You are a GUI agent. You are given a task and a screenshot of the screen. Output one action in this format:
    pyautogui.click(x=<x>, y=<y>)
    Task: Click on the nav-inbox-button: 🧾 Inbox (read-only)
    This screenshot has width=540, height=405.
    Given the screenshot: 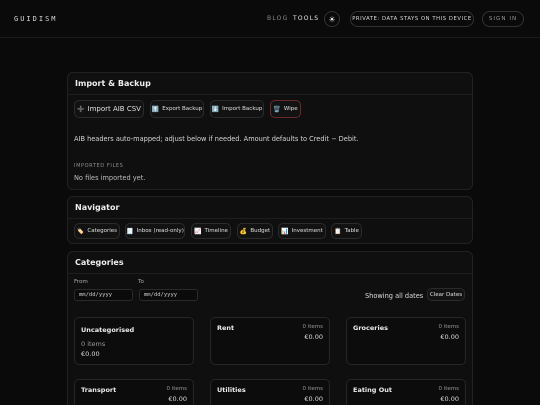 What is the action you would take?
    pyautogui.click(x=155, y=231)
    